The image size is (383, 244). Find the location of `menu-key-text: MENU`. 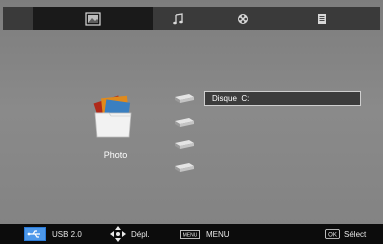

menu-key-text: MENU is located at coordinates (190, 236).